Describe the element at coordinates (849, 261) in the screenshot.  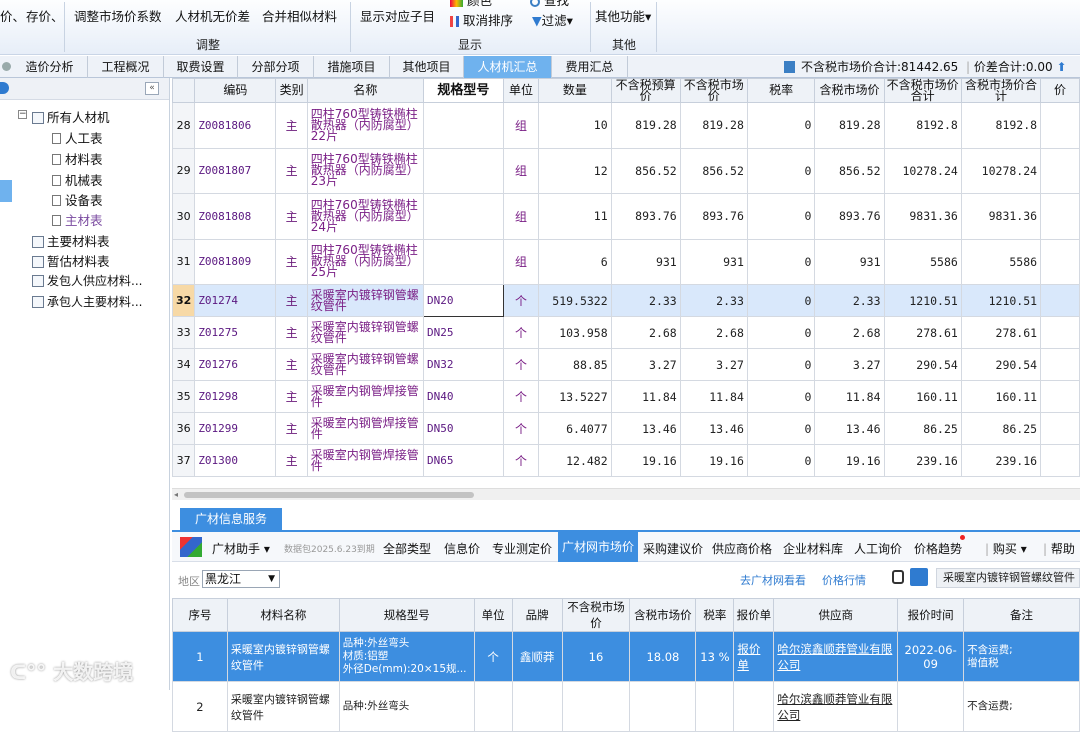
I see `cell-taxed: 931` at that location.